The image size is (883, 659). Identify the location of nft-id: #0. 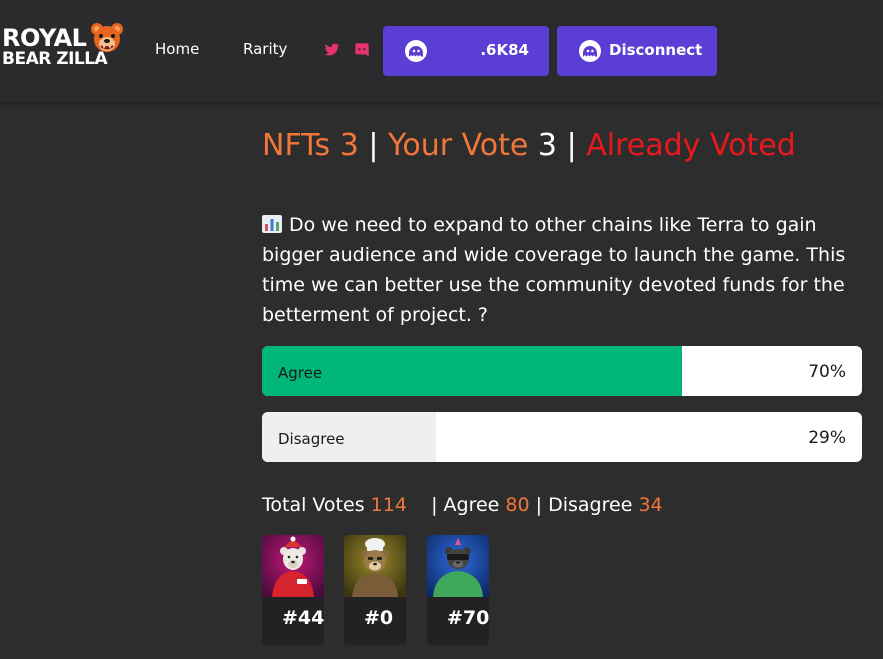
(379, 618).